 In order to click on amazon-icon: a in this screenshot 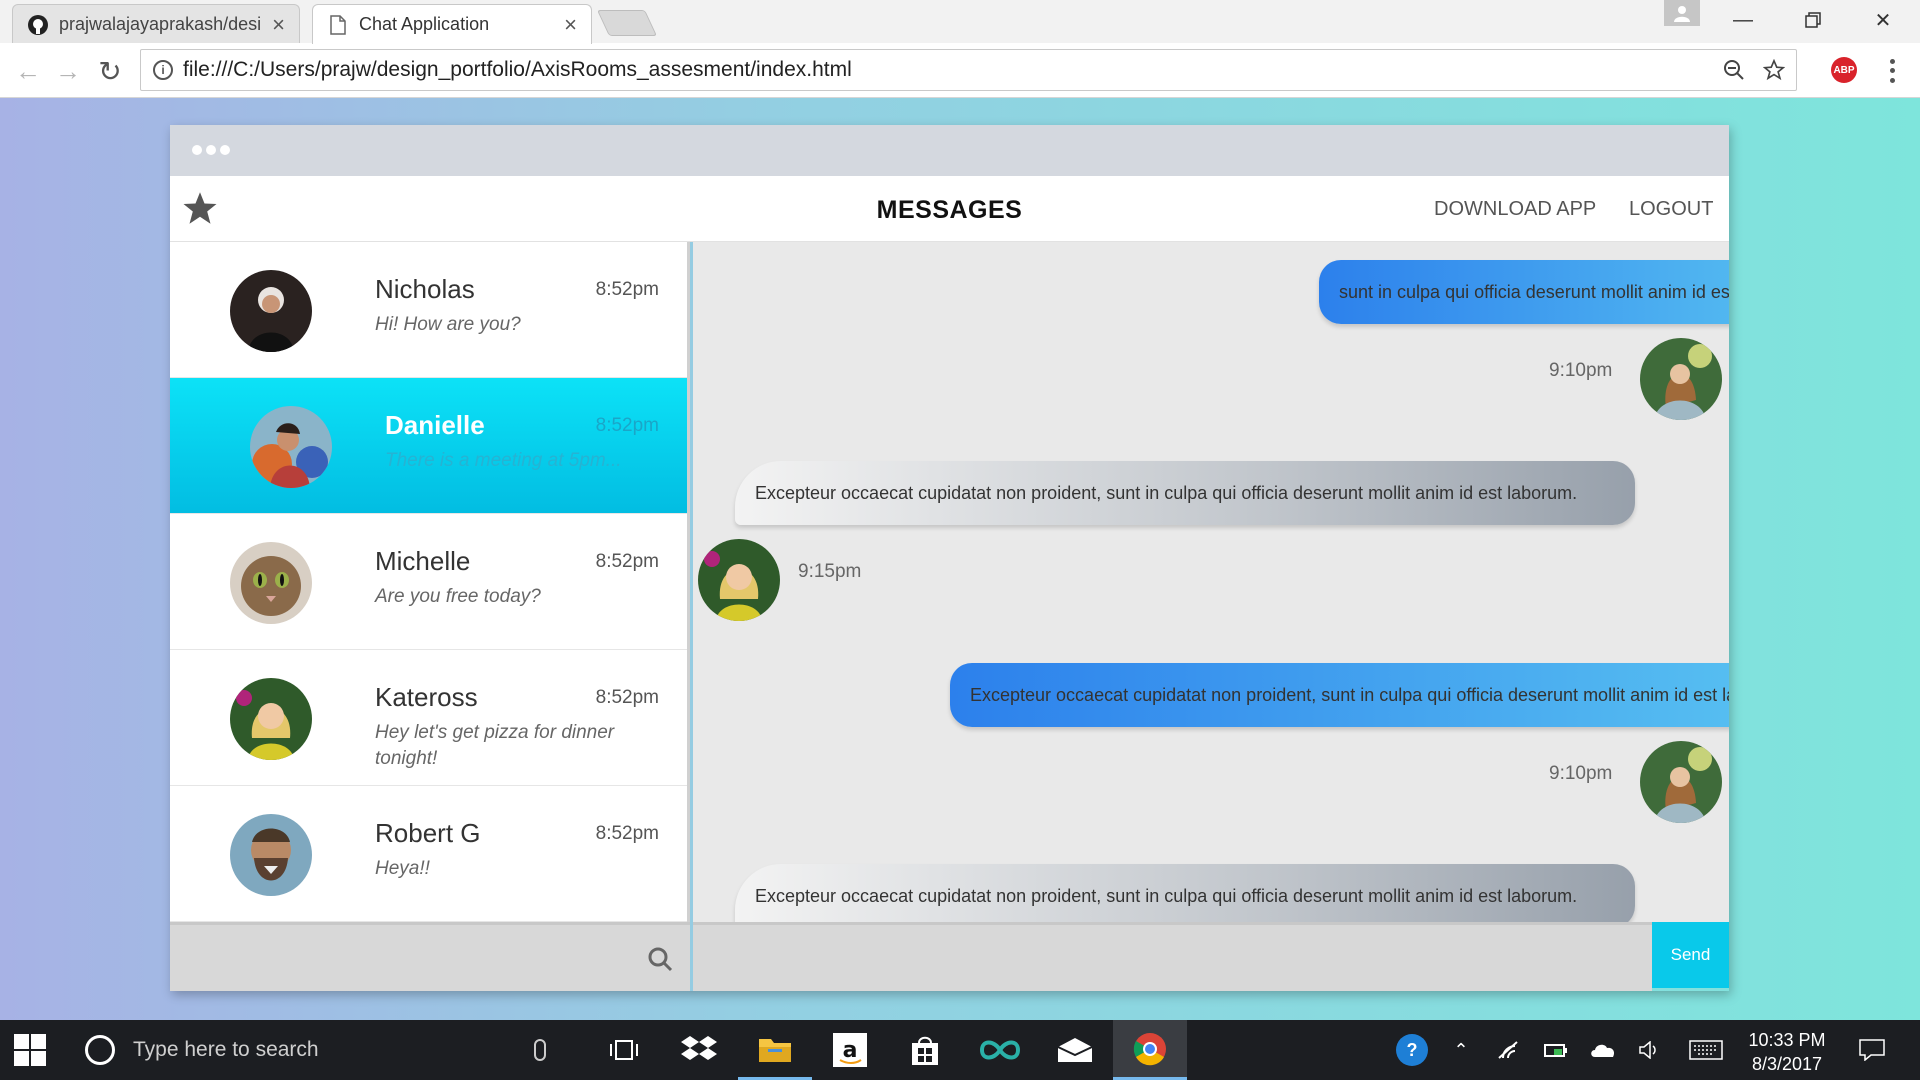, I will do `click(850, 1050)`.